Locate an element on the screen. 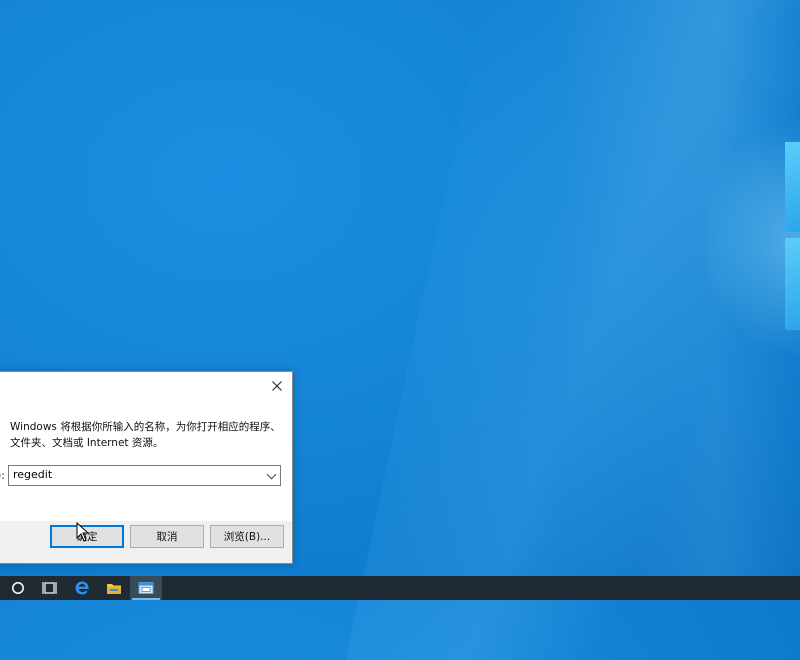 Image resolution: width=800 pixels, height=660 pixels. mouse-pointer-icon is located at coordinates (83, 532).